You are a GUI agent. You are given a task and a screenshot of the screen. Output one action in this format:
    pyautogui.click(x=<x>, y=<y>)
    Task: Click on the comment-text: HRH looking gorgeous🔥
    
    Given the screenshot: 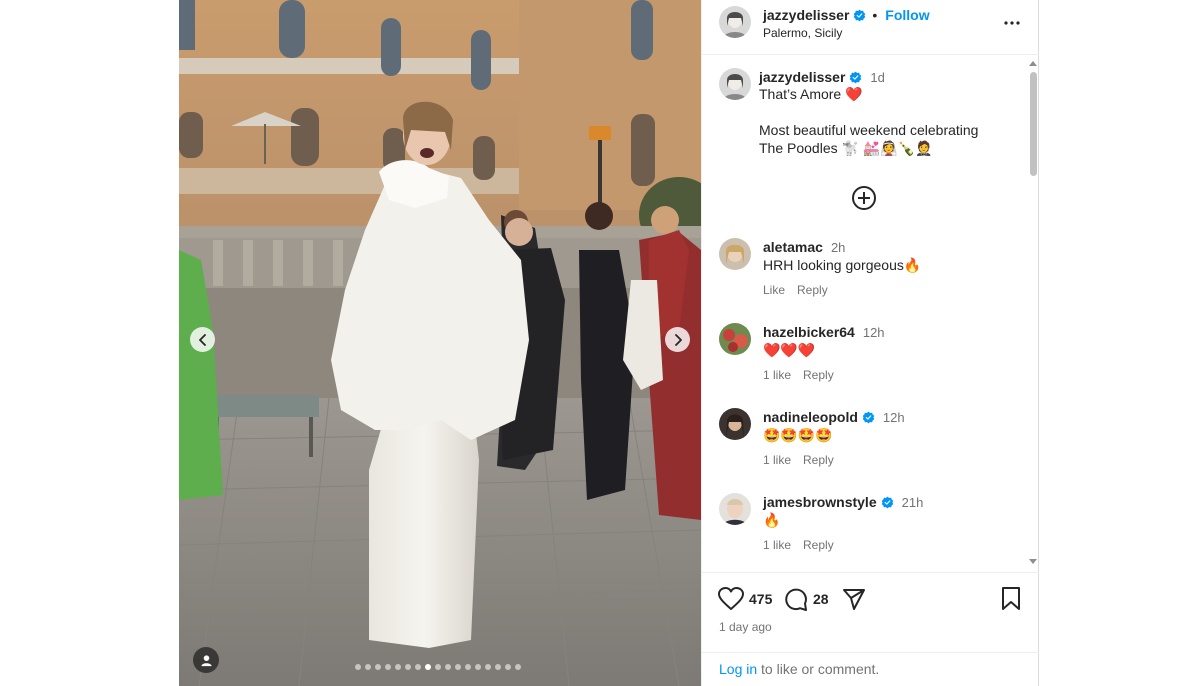 What is the action you would take?
    pyautogui.click(x=842, y=265)
    